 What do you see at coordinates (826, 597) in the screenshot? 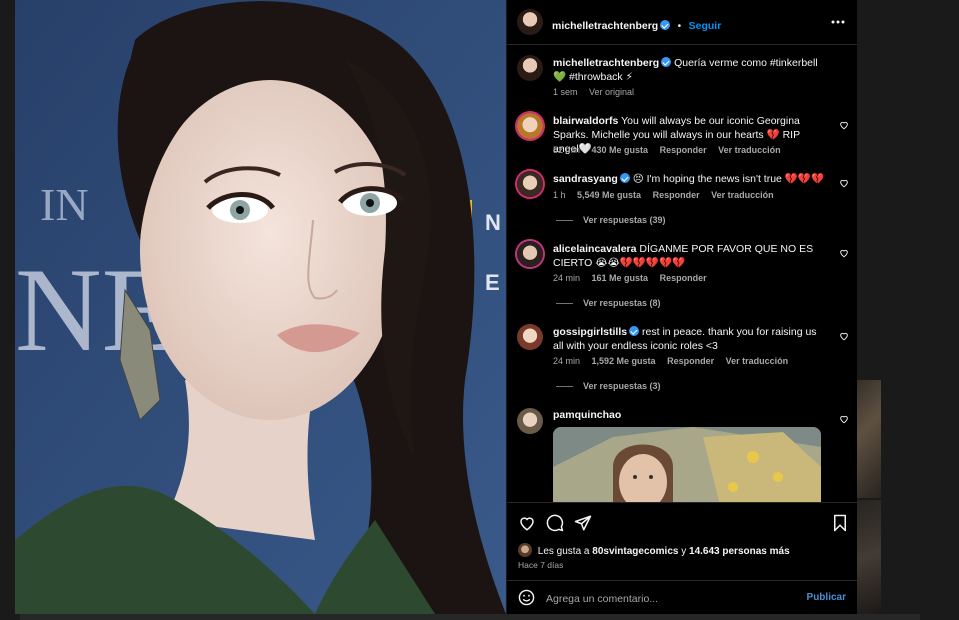
I see `publish-button: Publicar` at bounding box center [826, 597].